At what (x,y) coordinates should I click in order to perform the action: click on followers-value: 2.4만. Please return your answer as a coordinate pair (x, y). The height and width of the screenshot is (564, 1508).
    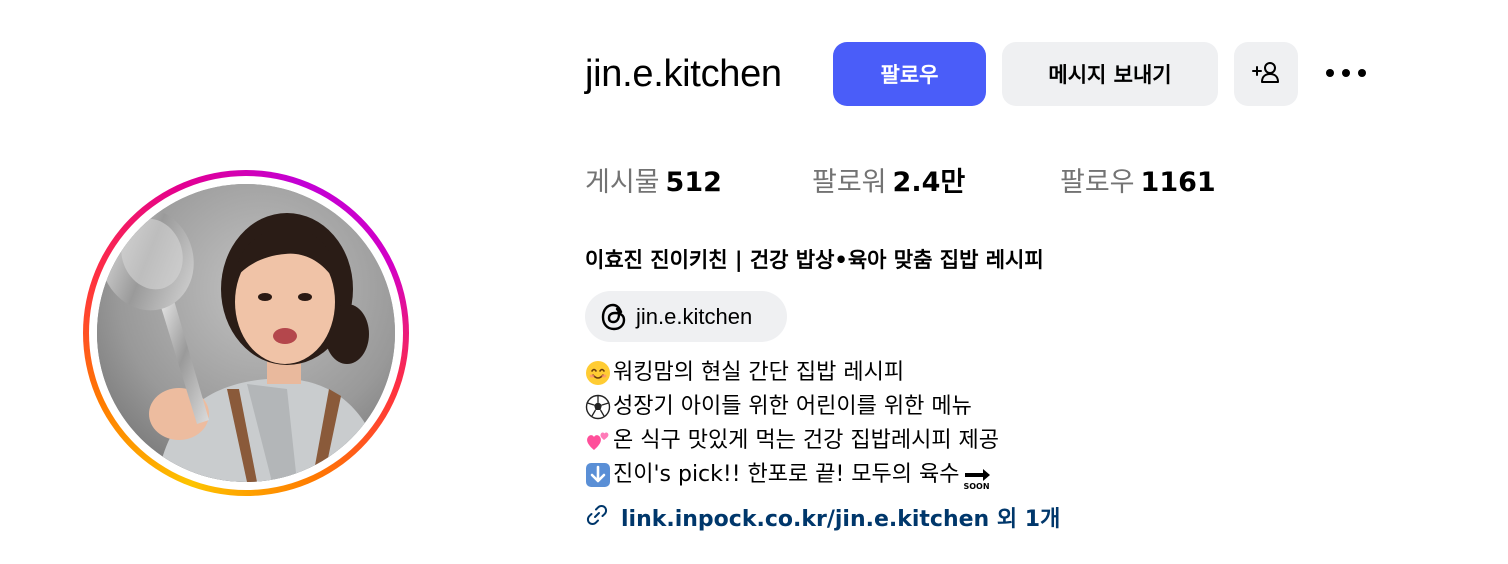
    Looking at the image, I should click on (929, 182).